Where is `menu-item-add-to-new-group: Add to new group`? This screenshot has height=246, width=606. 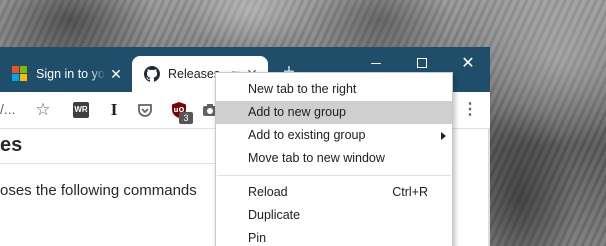 menu-item-add-to-new-group: Add to new group is located at coordinates (334, 112).